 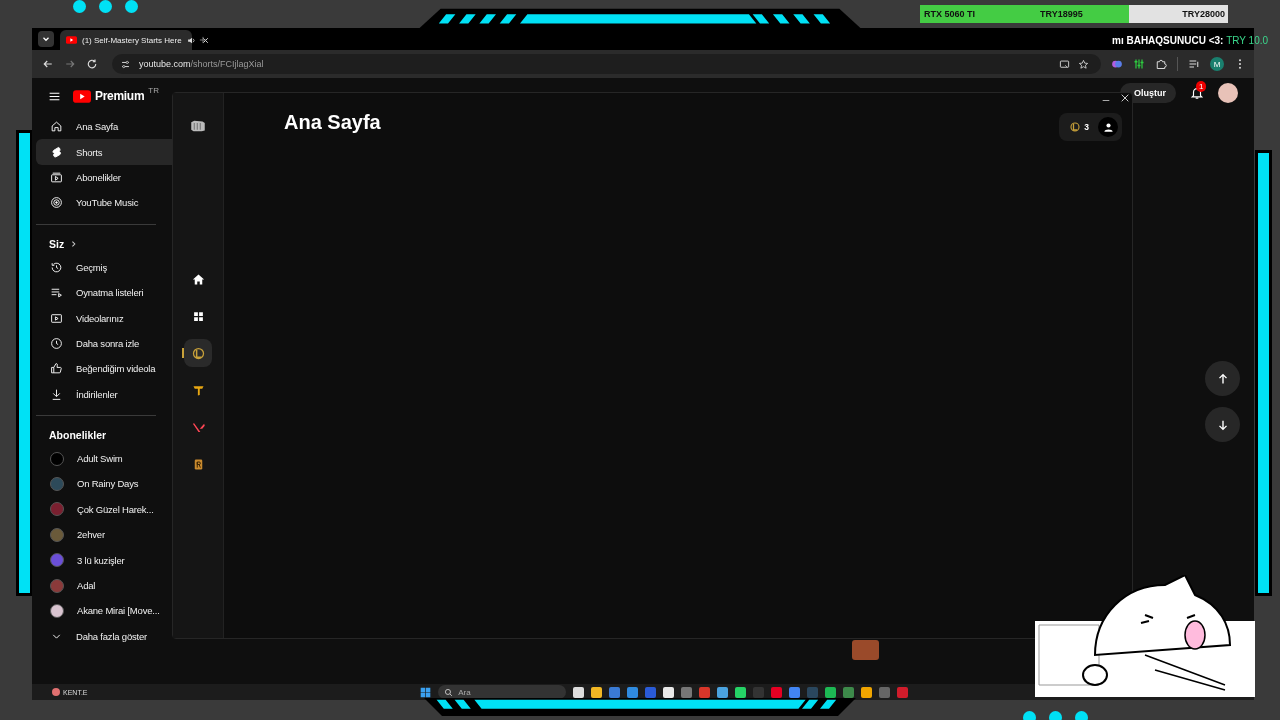 What do you see at coordinates (57, 243) in the screenshot?
I see `section-heading: Siz` at bounding box center [57, 243].